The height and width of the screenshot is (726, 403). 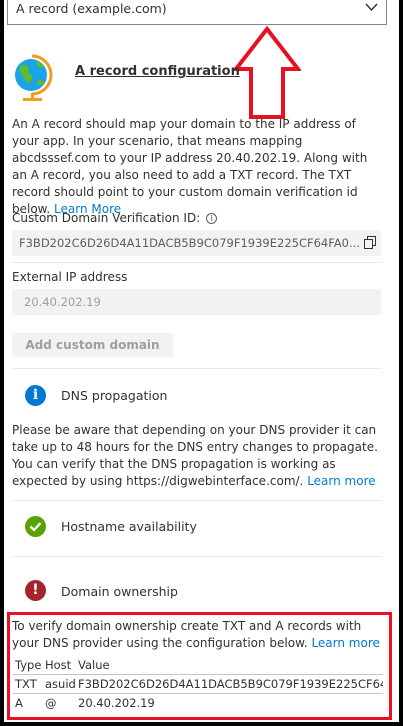 What do you see at coordinates (197, 12) in the screenshot?
I see `record-type-select: A record (example.com)` at bounding box center [197, 12].